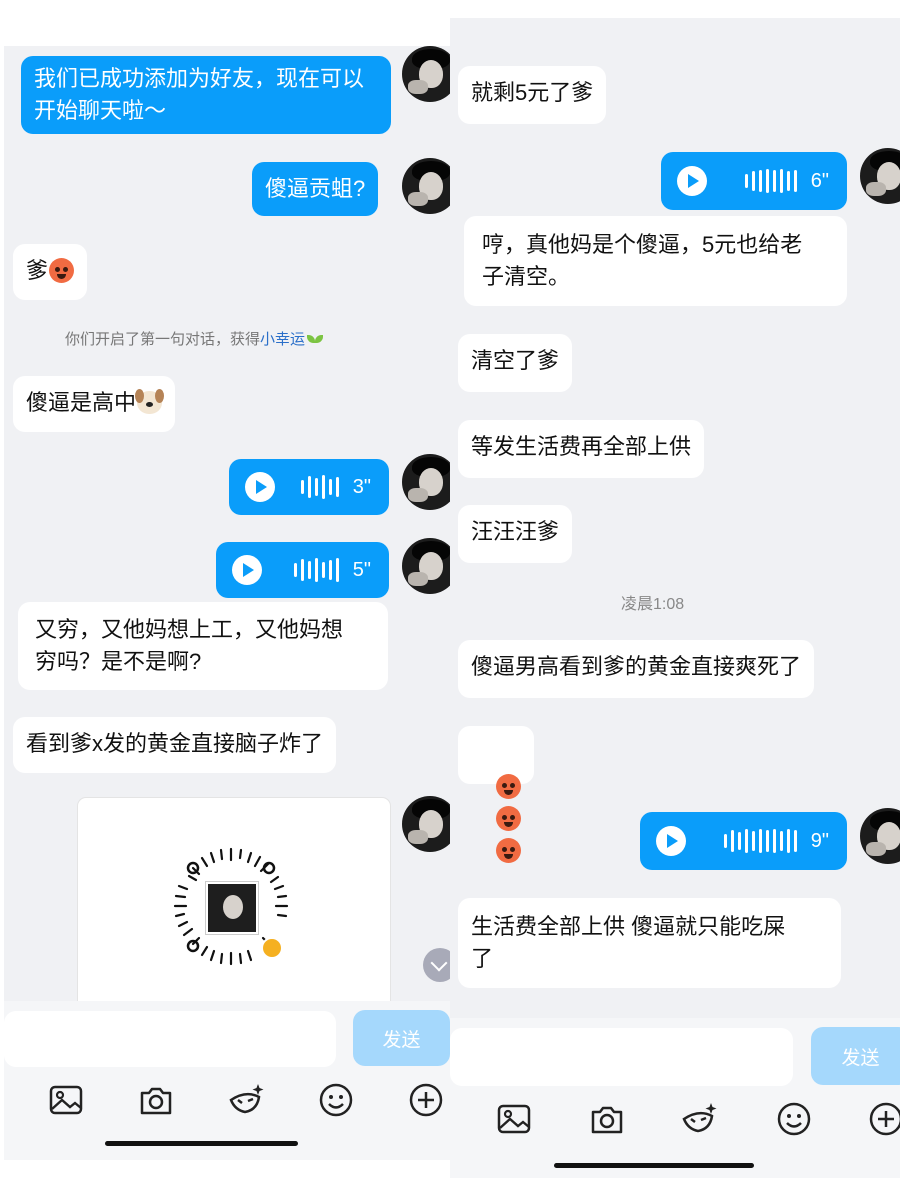 Image resolution: width=900 pixels, height=1199 pixels. I want to click on message-text: 清空了爹, so click(515, 360).